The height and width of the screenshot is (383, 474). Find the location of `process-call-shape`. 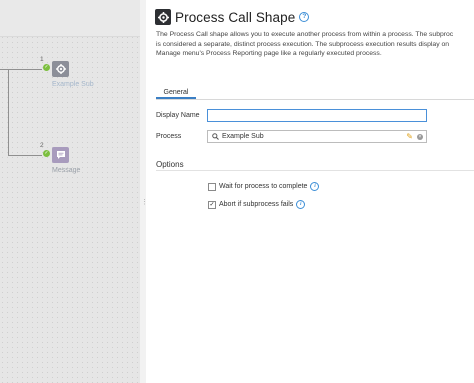

process-call-shape is located at coordinates (60, 69).